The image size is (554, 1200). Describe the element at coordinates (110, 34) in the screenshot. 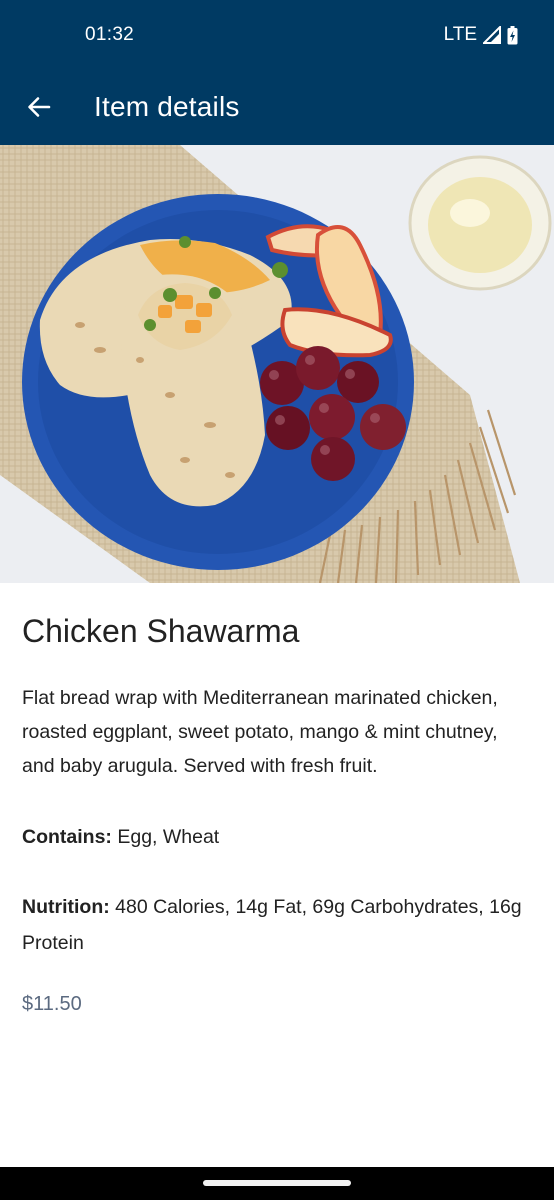

I see `status-time: 01:32` at that location.